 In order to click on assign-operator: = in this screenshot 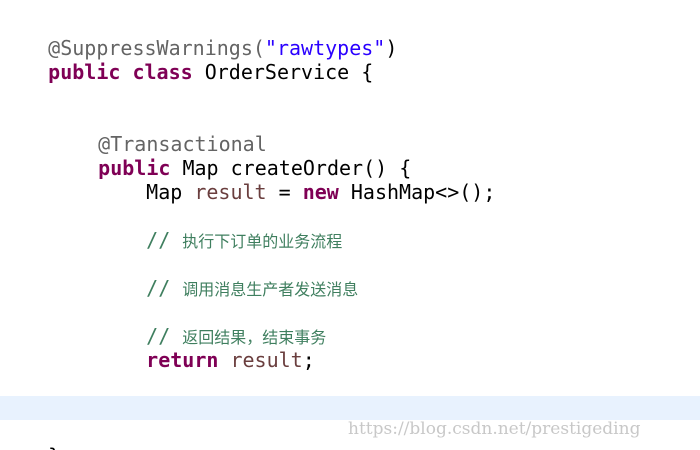, I will do `click(284, 192)`.